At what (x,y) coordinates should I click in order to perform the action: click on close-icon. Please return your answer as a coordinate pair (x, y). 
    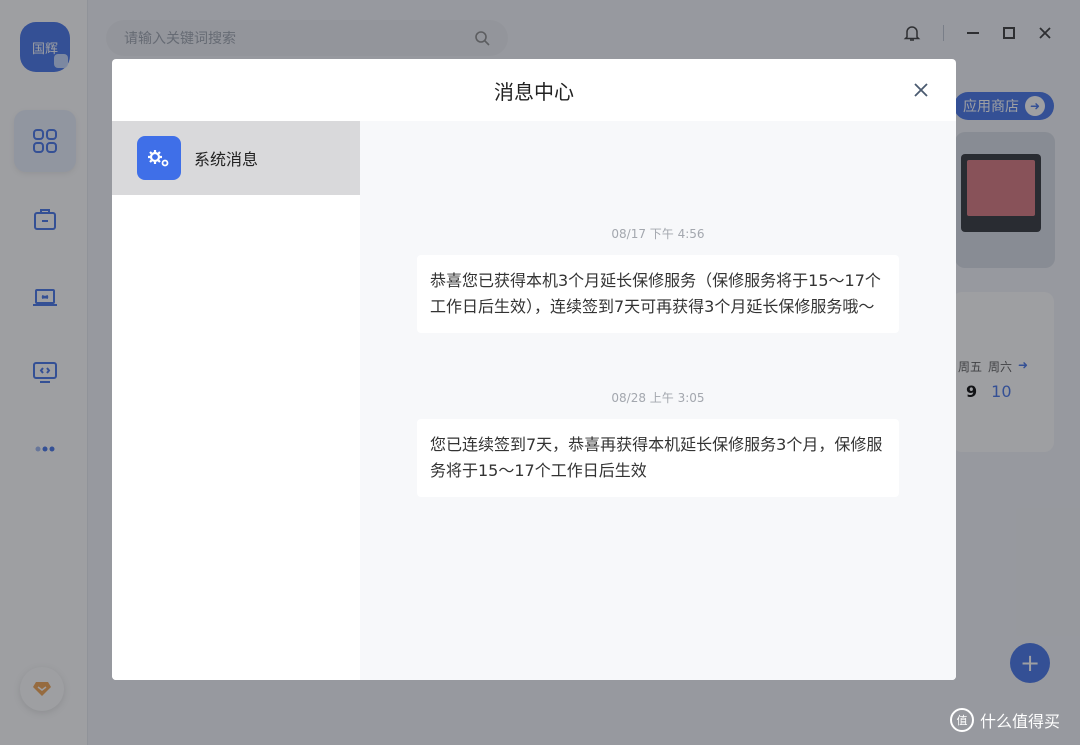
    Looking at the image, I should click on (921, 90).